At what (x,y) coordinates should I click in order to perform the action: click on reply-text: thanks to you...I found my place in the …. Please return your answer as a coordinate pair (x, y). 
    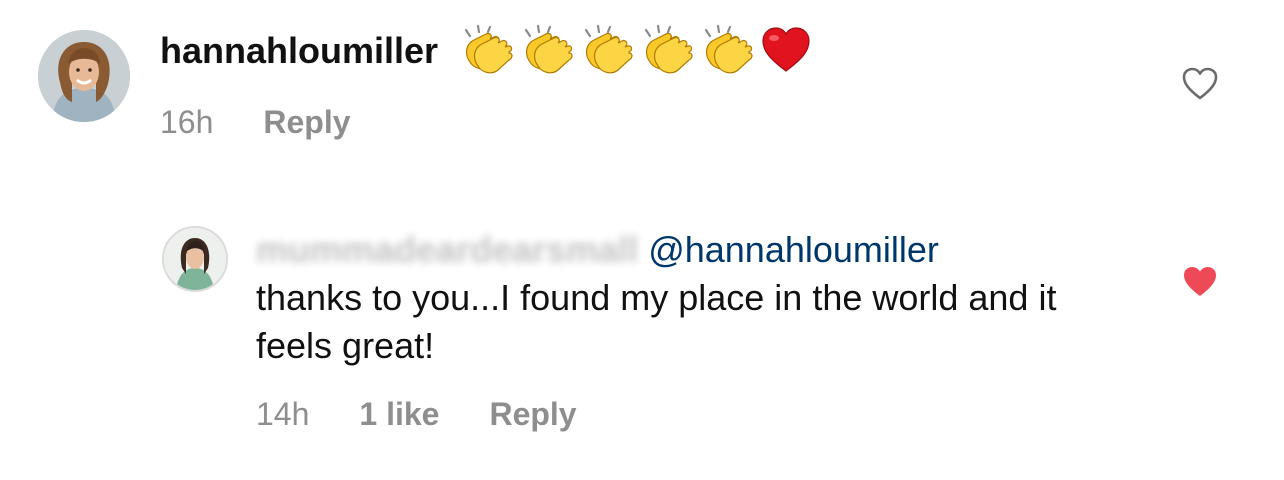
    Looking at the image, I should click on (656, 321).